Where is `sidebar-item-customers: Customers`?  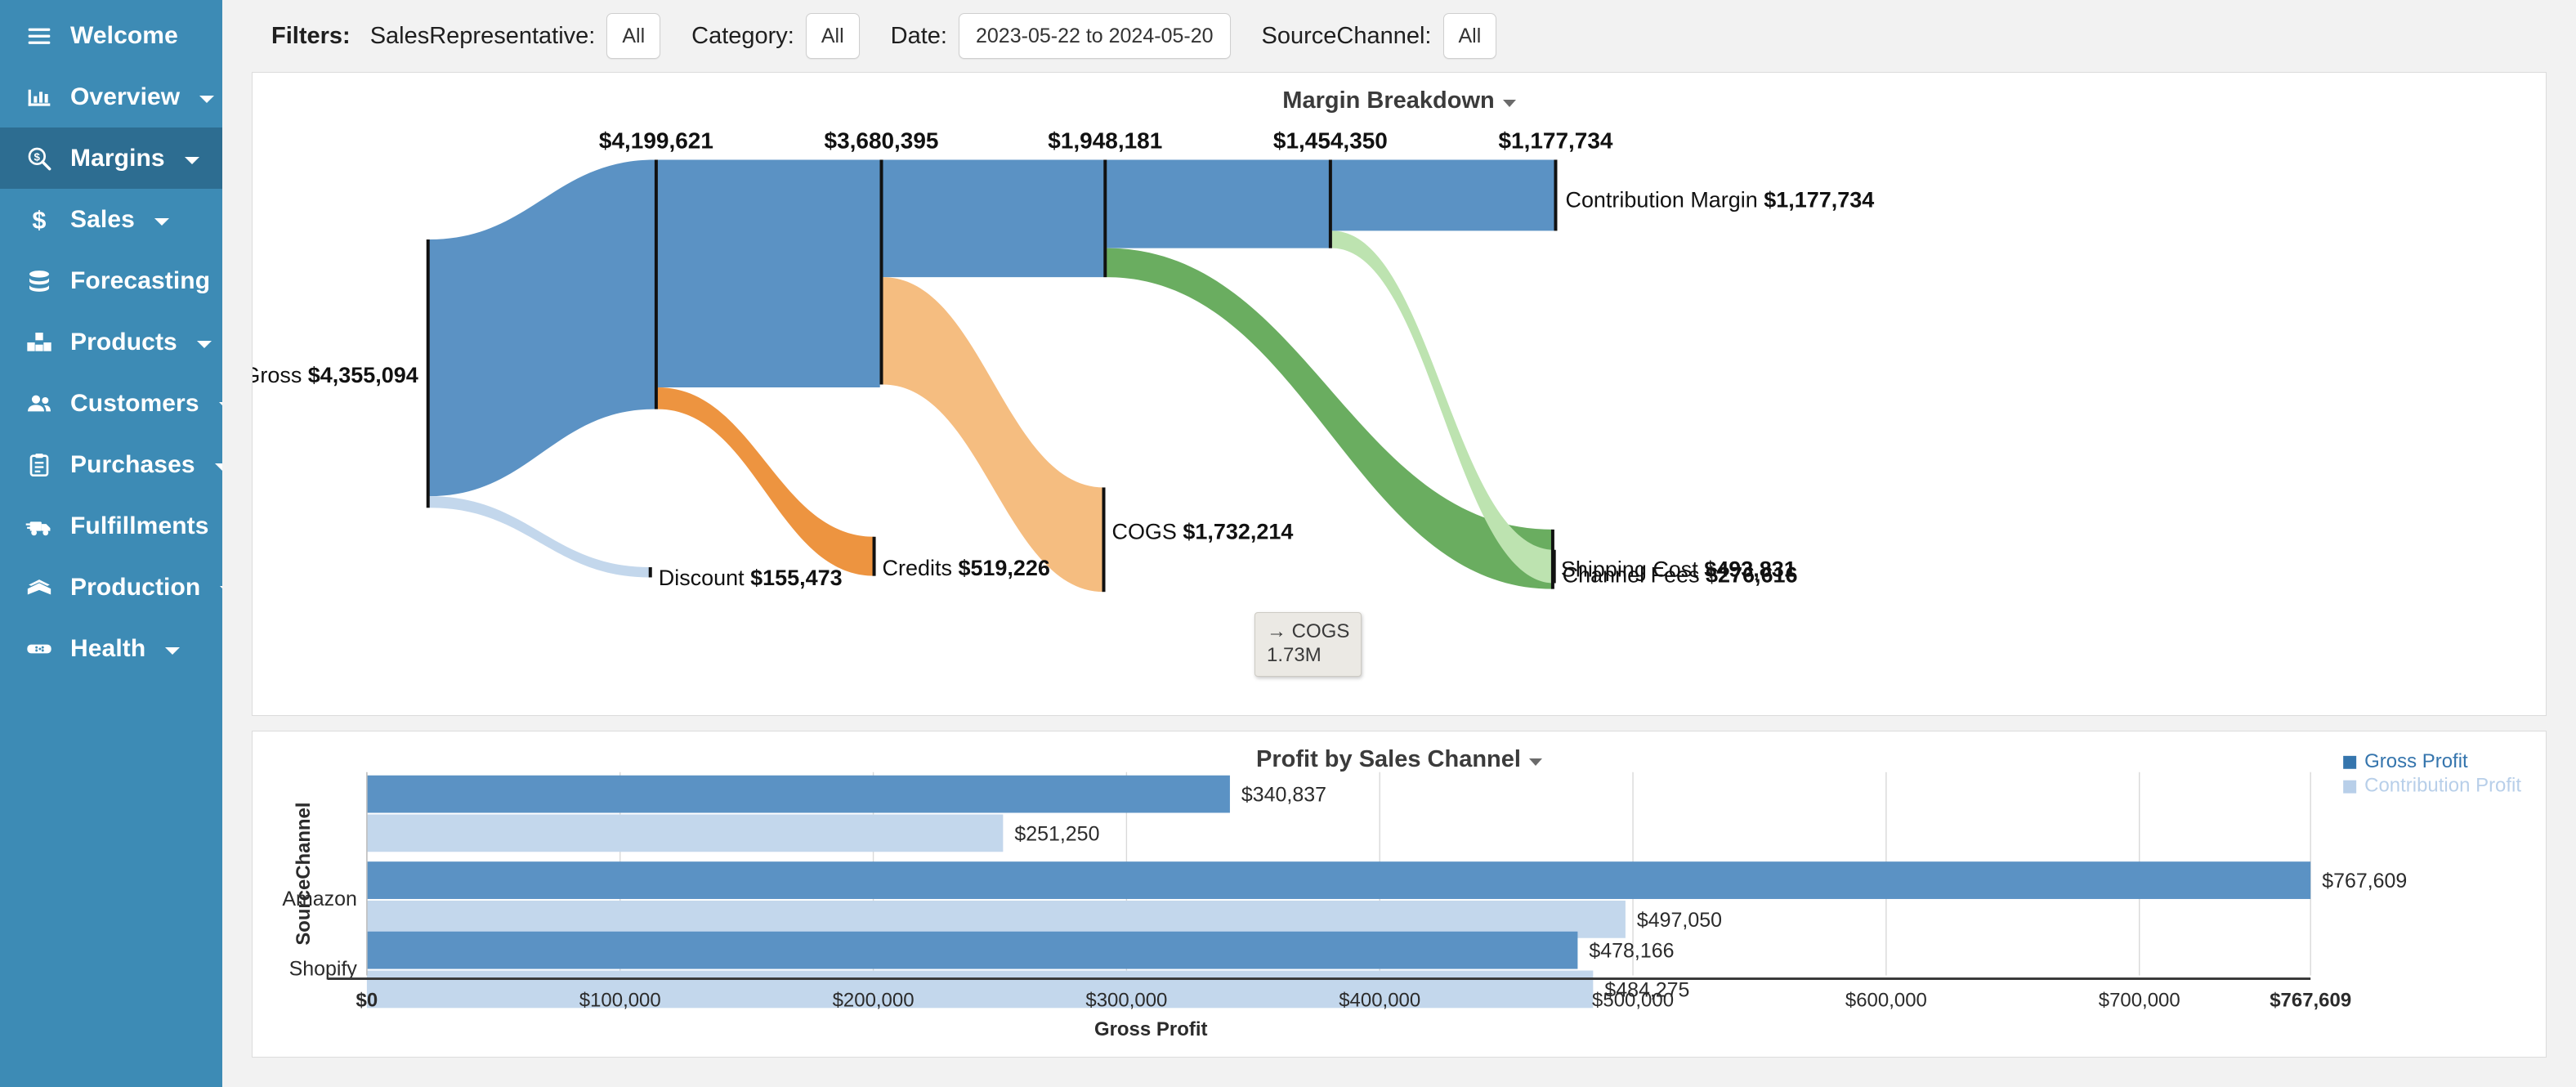
sidebar-item-customers: Customers is located at coordinates (117, 403).